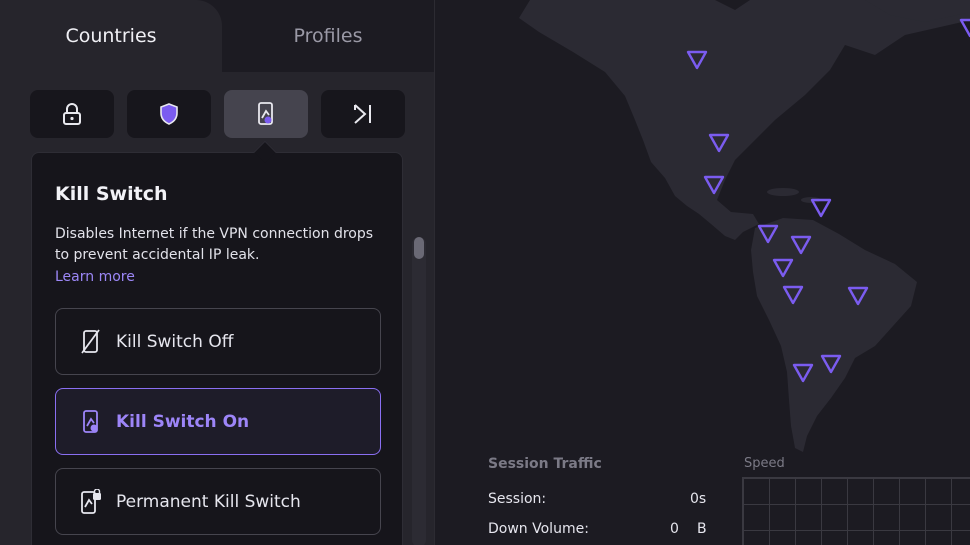  Describe the element at coordinates (95, 277) in the screenshot. I see `learn-more-link: Learn more` at that location.